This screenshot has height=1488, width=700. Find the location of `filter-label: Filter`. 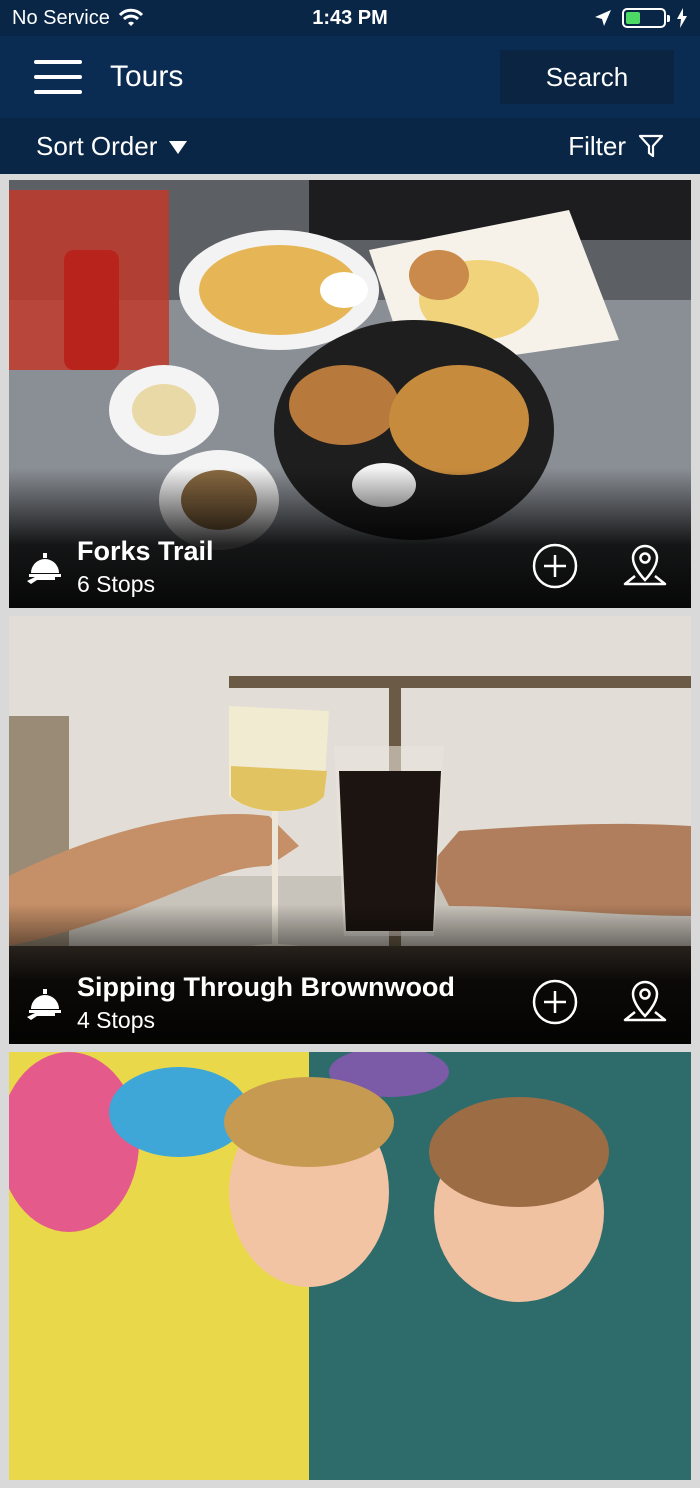

filter-label: Filter is located at coordinates (597, 145).